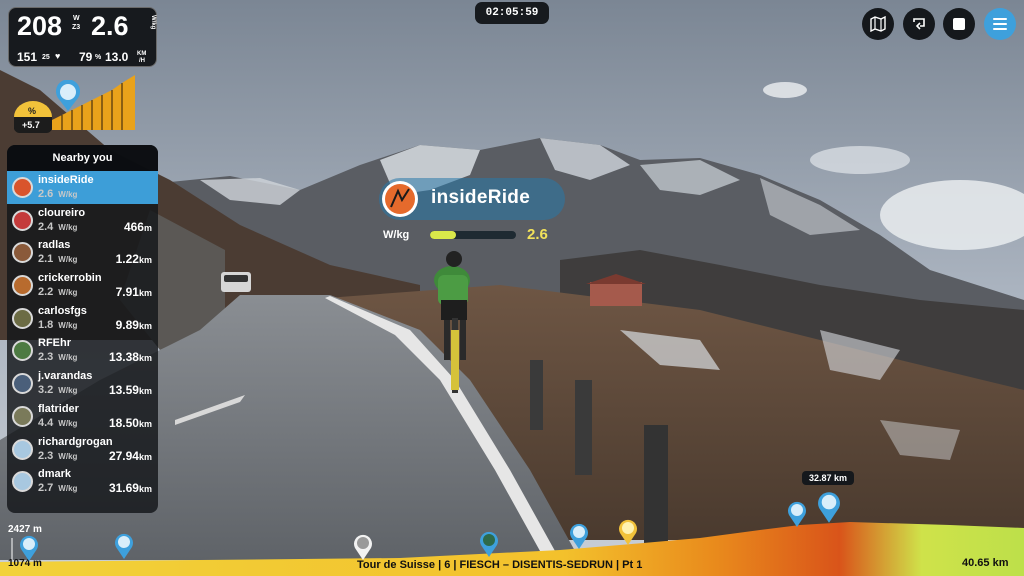 The image size is (1024, 576). Describe the element at coordinates (76, 27) in the screenshot. I see `zone-label: Z3` at that location.